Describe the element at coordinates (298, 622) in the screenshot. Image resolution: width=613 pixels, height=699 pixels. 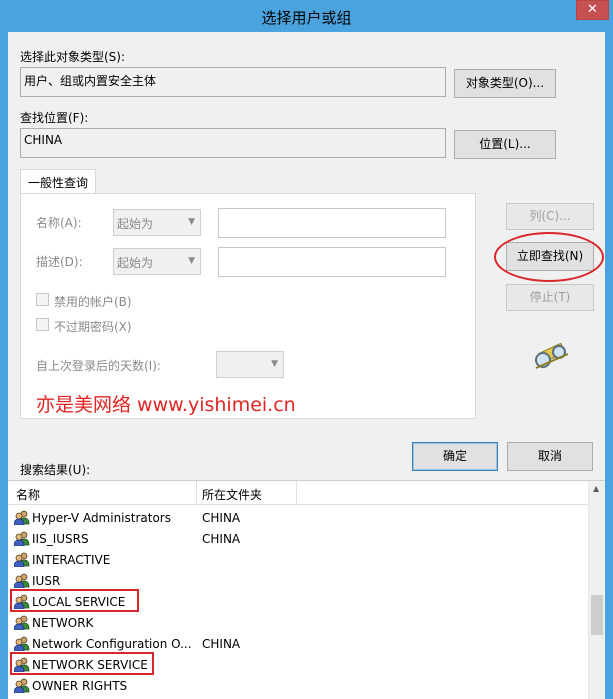
I see `table-row: NETWORK` at that location.